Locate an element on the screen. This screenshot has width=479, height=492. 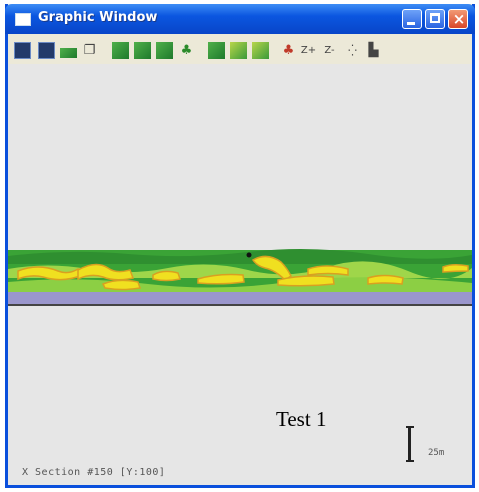
view-plan-icon is located at coordinates (46, 50).